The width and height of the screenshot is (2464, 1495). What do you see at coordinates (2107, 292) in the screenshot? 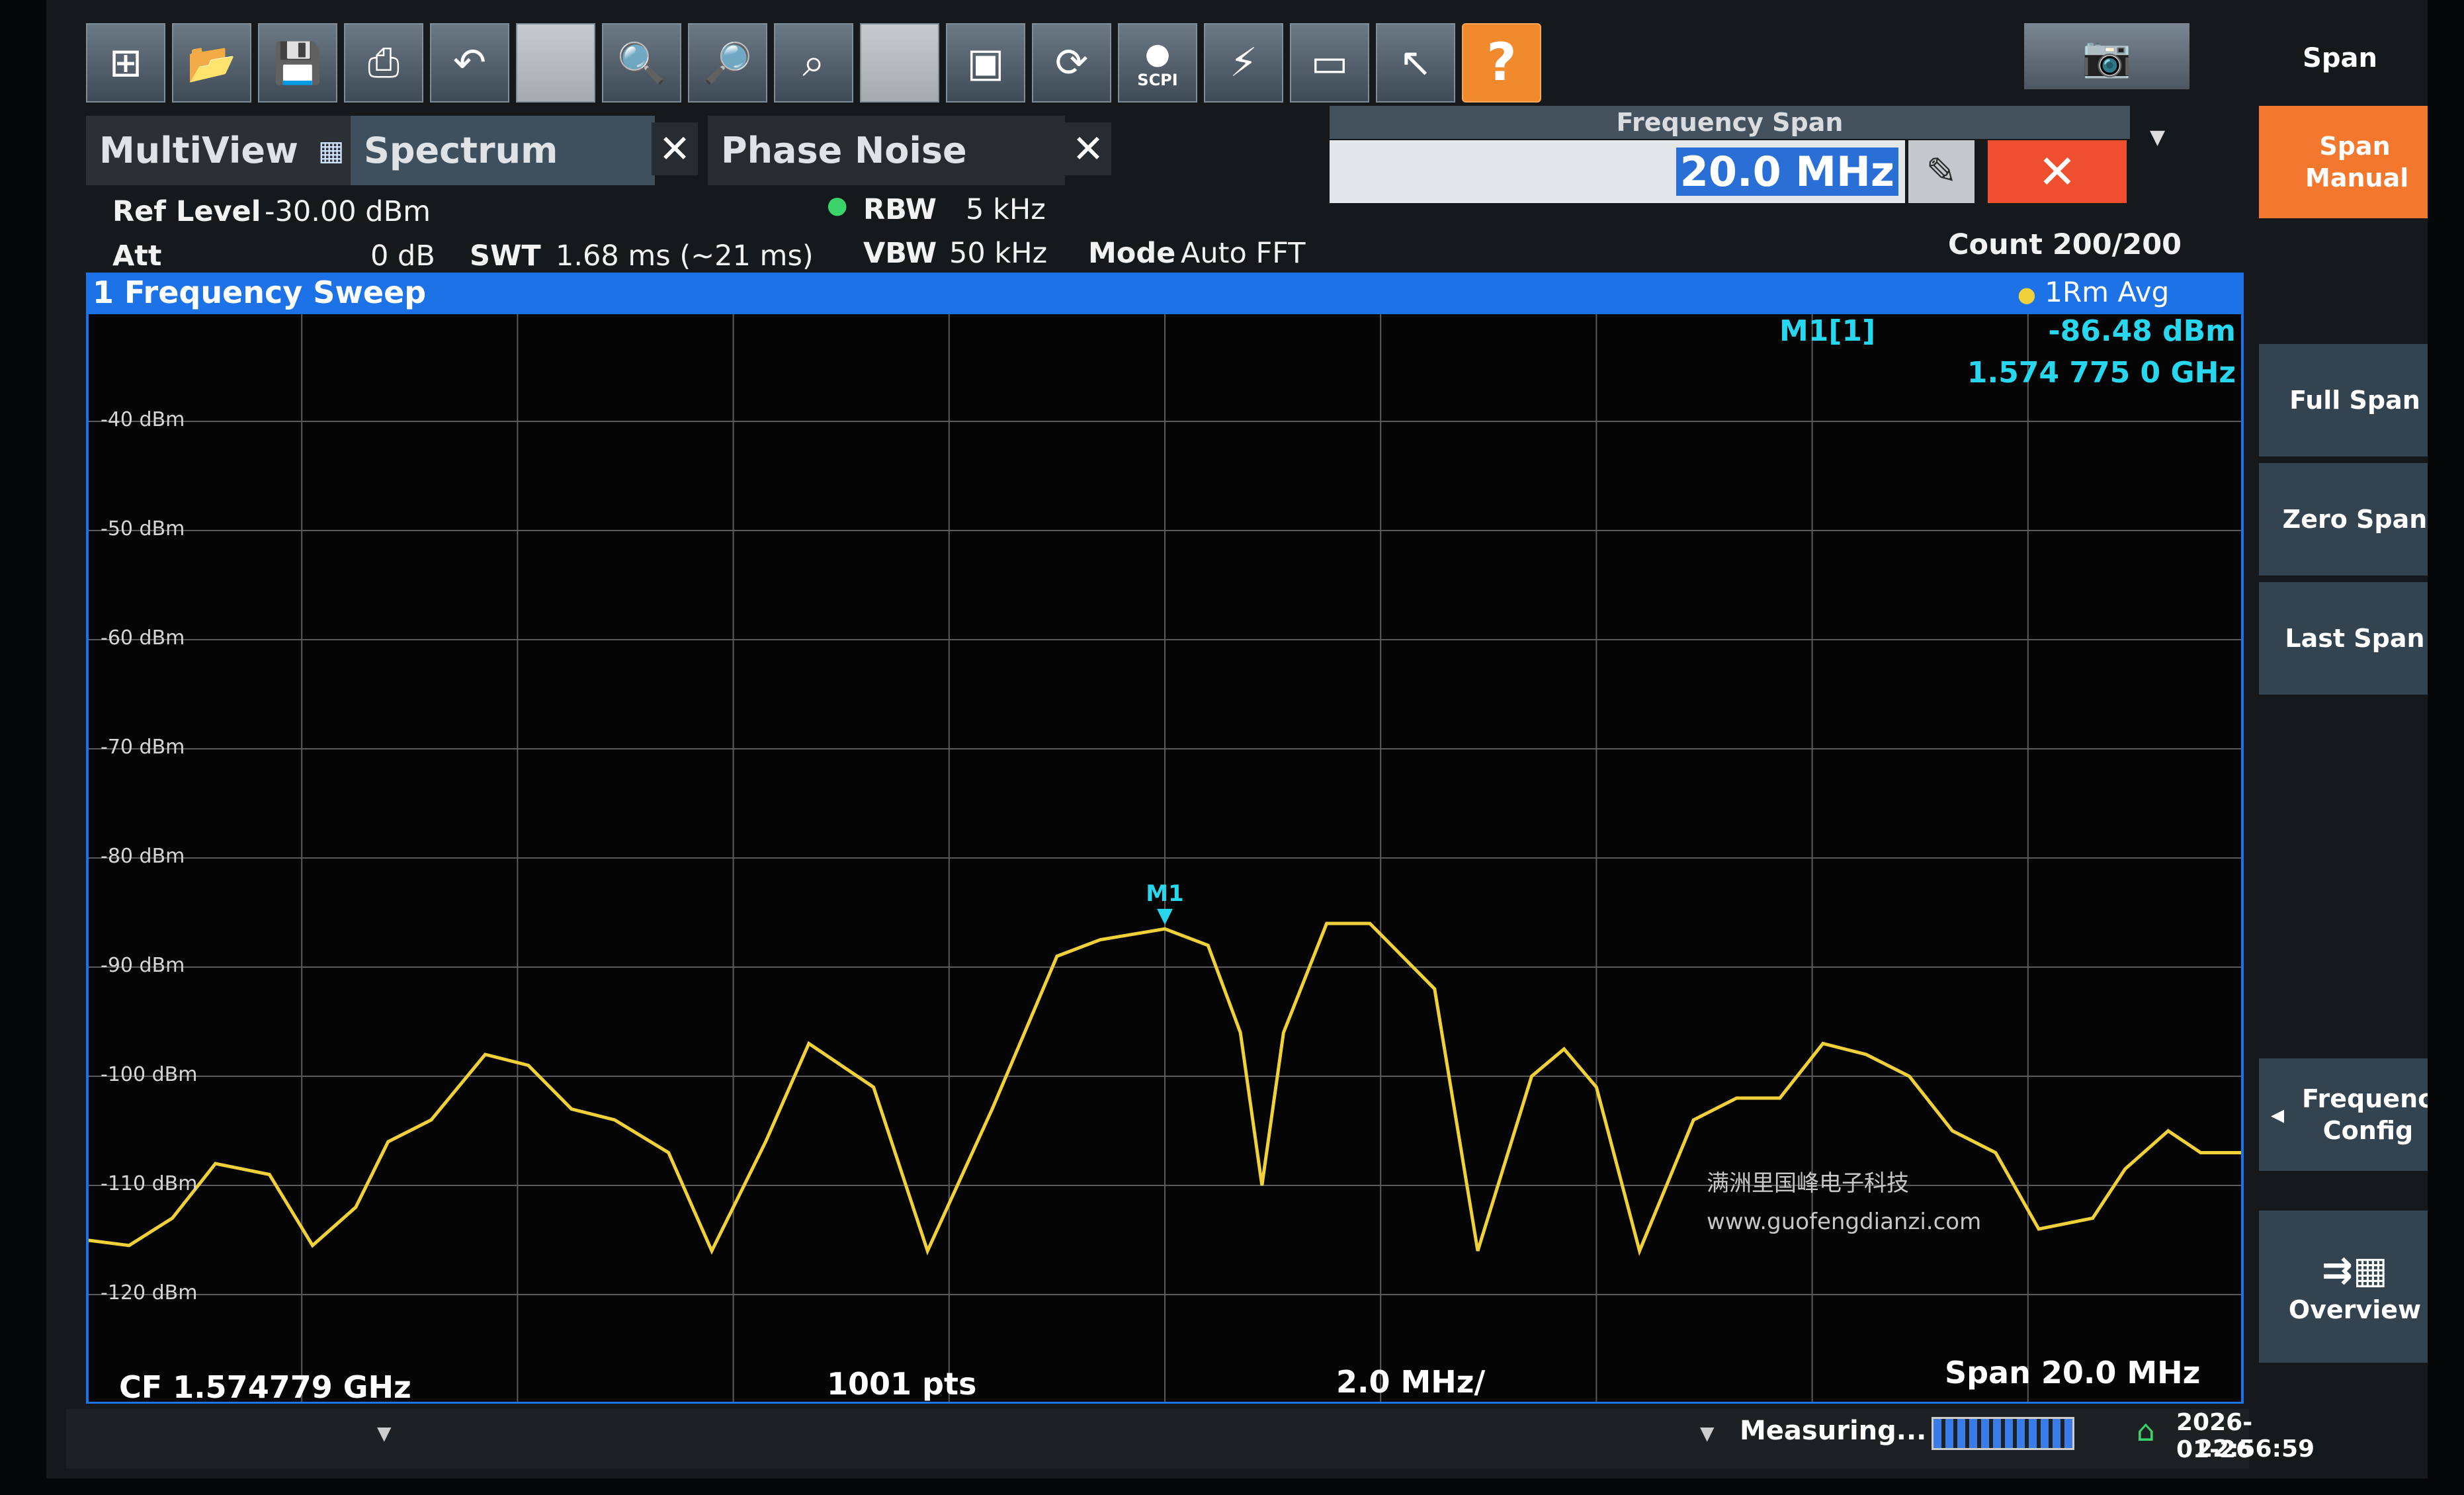
I see `trace-label-text: 1Rm Avg` at bounding box center [2107, 292].